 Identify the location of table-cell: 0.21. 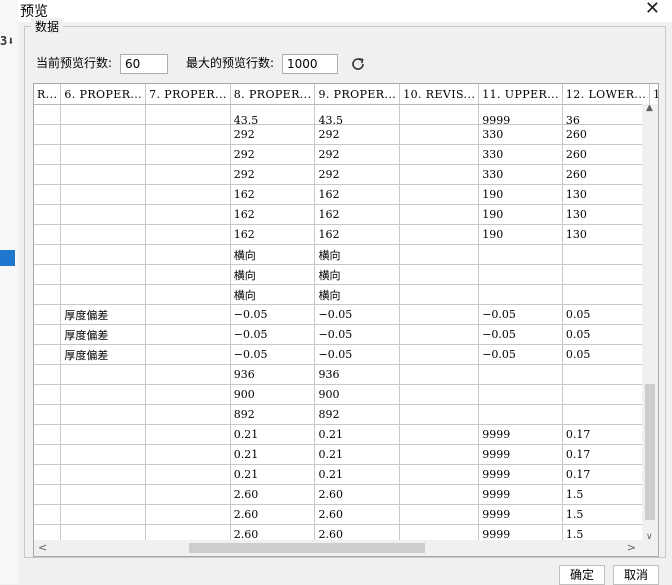
(357, 454).